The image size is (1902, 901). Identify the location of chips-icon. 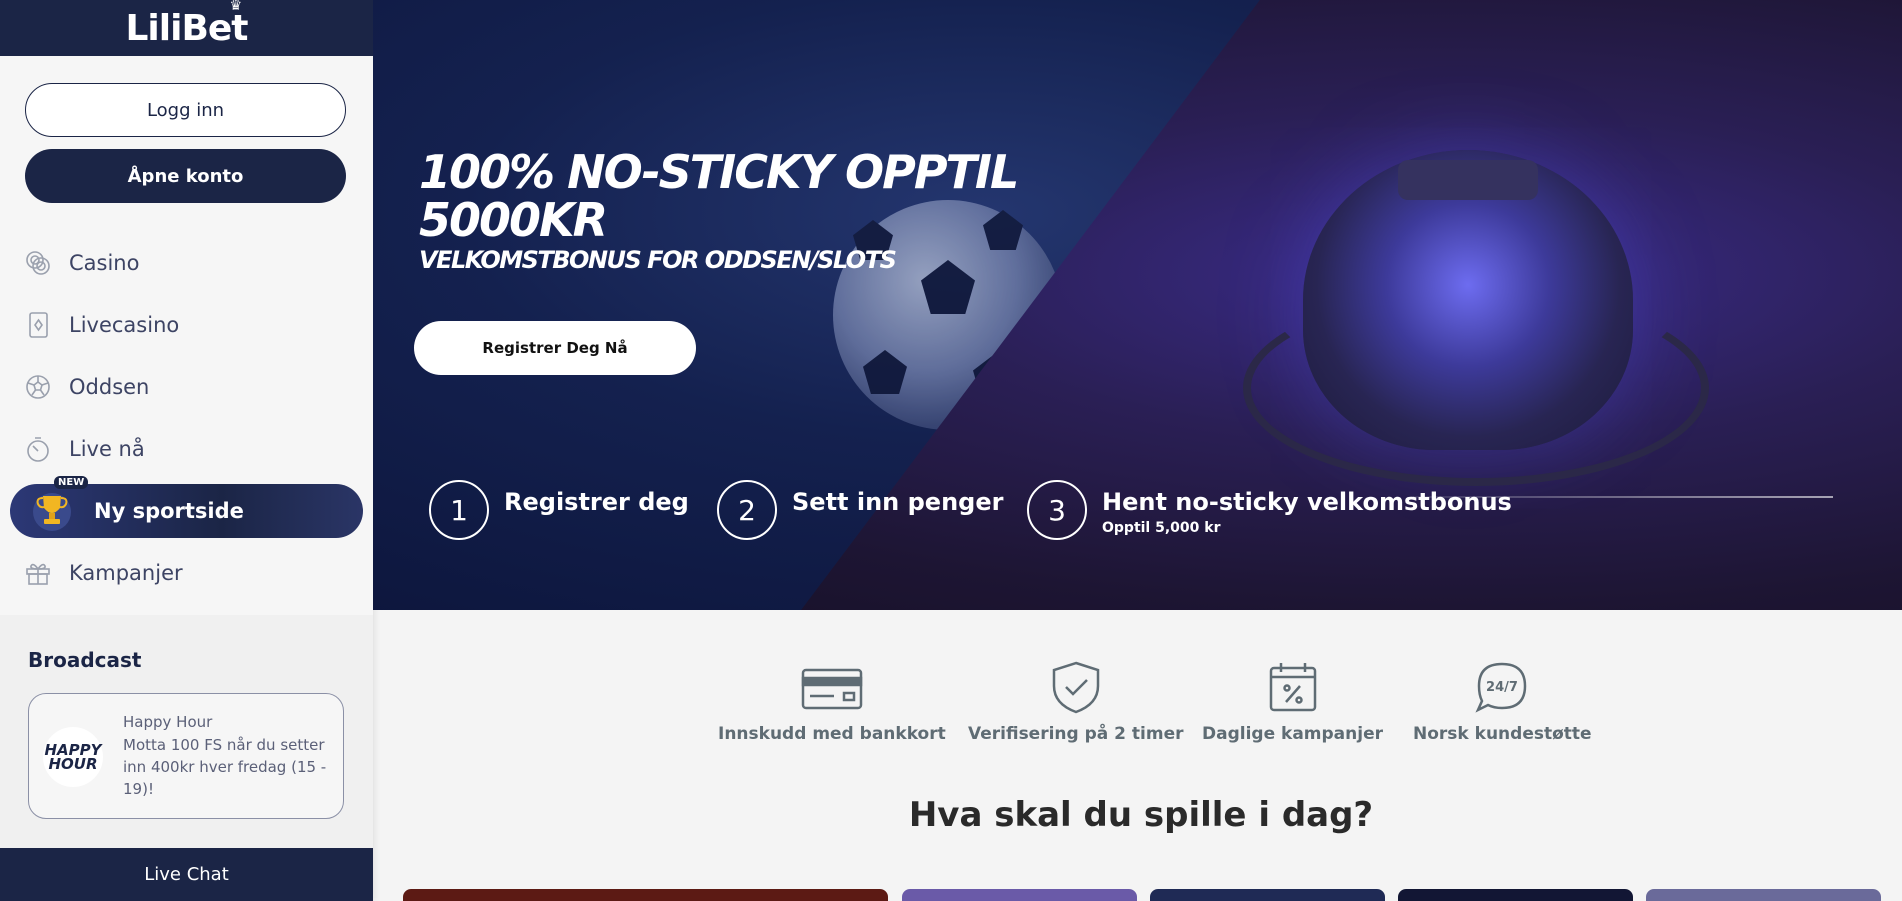
(38, 263).